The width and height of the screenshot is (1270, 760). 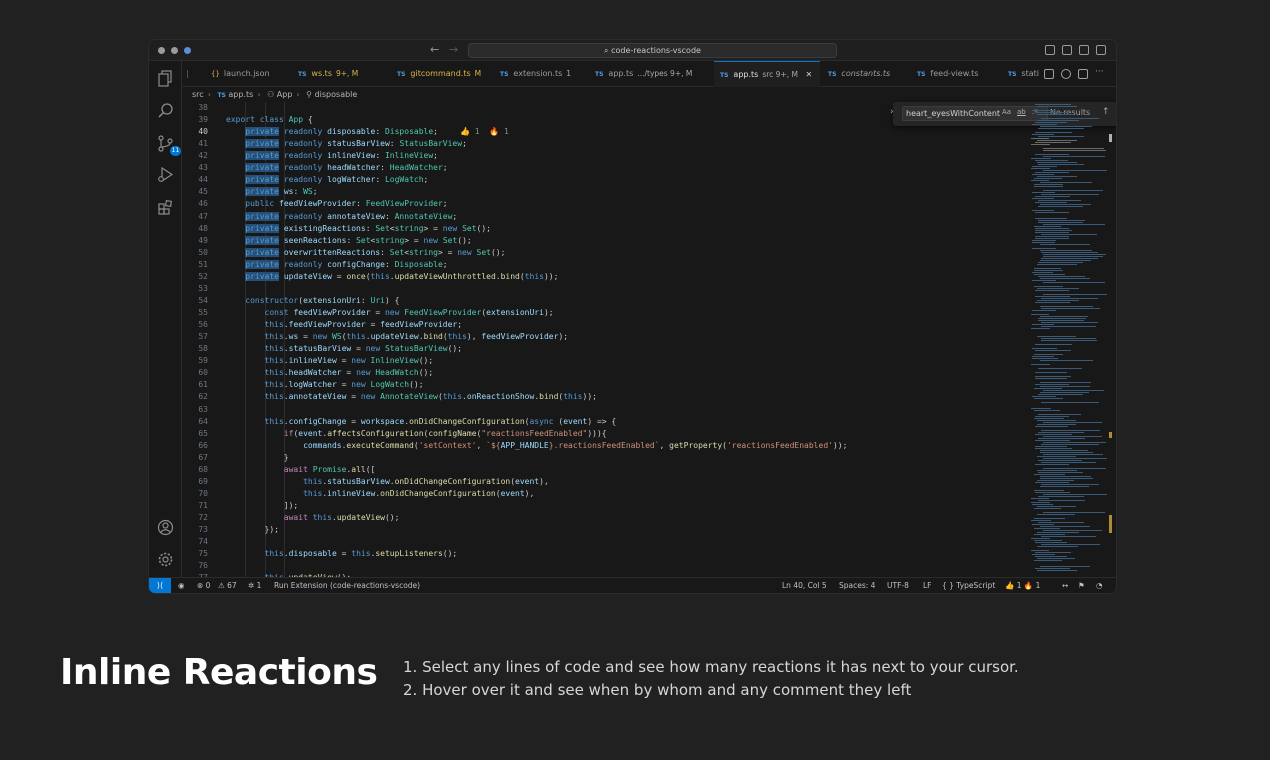 What do you see at coordinates (181, 585) in the screenshot?
I see `eye-icon: ◉` at bounding box center [181, 585].